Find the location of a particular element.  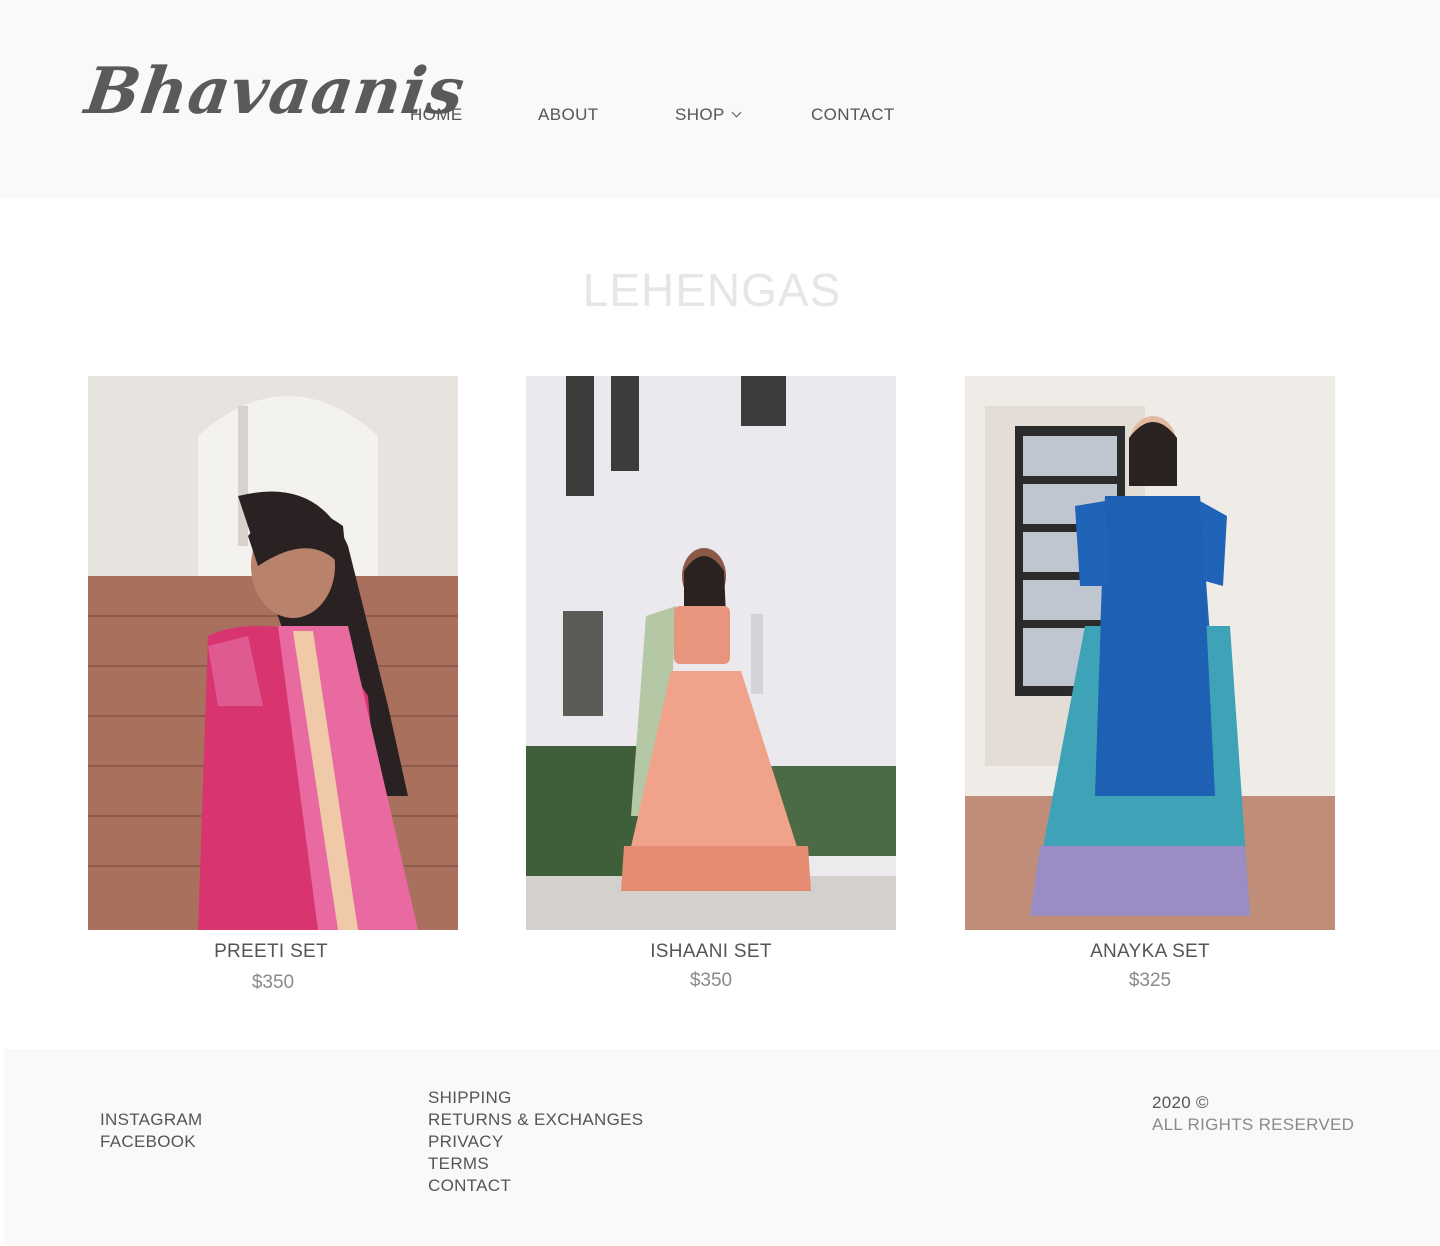

nav-contact: CONTACT is located at coordinates (853, 115).